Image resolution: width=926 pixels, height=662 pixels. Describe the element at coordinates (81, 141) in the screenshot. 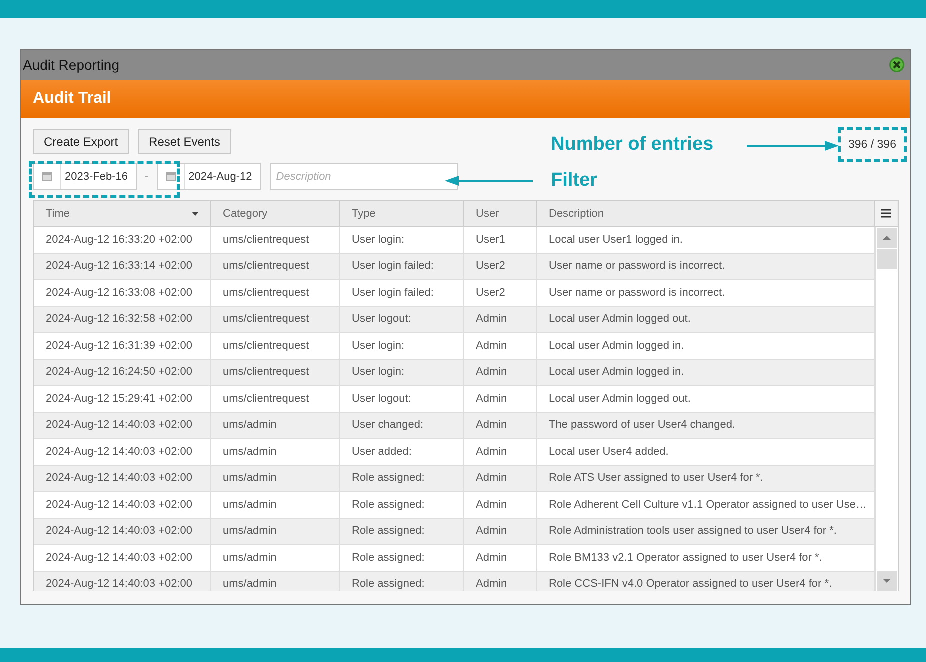

I see `toolbar-button: Create Export` at that location.